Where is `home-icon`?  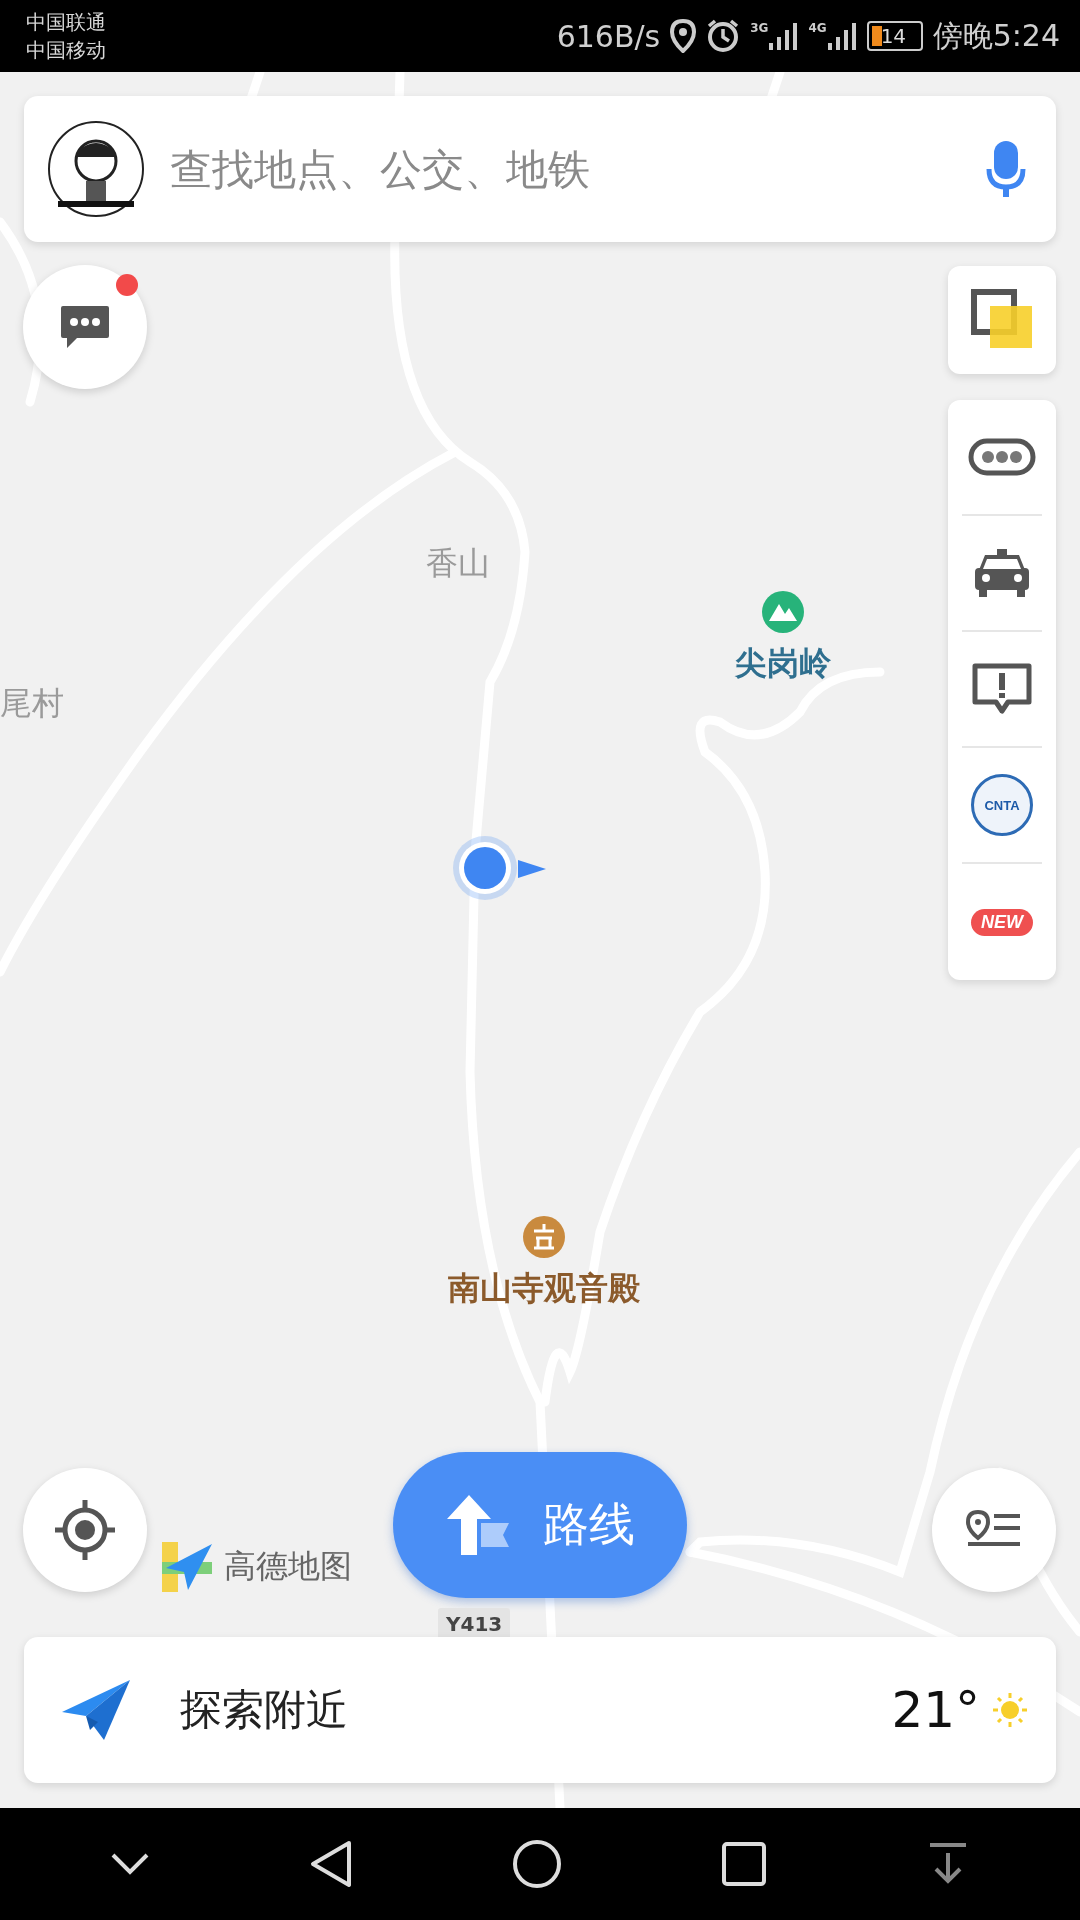
home-icon is located at coordinates (536, 1864).